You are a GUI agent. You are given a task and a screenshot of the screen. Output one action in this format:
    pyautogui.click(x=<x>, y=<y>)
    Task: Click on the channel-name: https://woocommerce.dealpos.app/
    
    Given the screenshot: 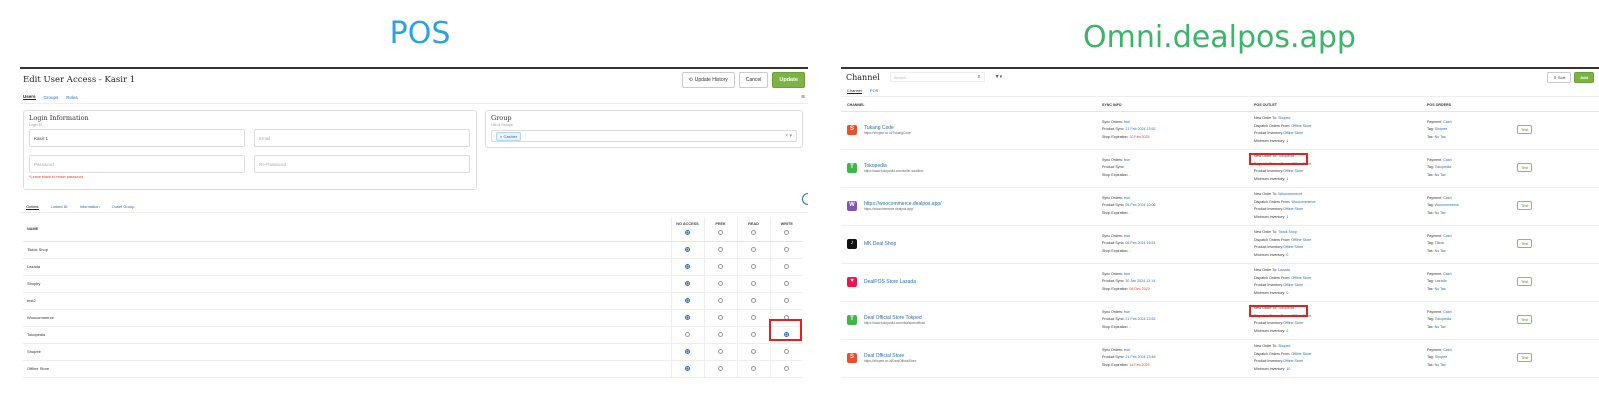 What is the action you would take?
    pyautogui.click(x=903, y=204)
    